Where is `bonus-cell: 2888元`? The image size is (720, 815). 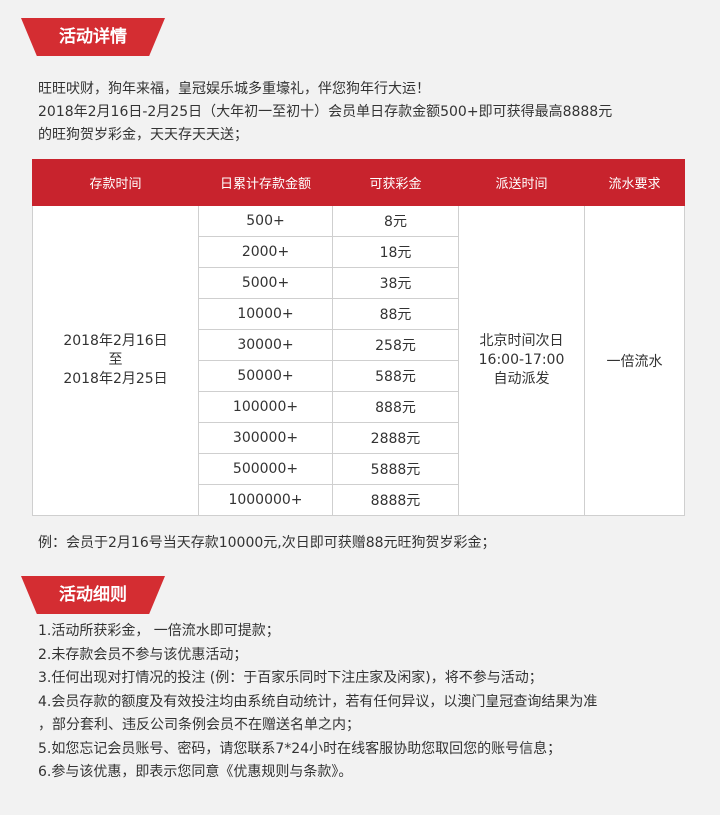
bonus-cell: 2888元 is located at coordinates (395, 438).